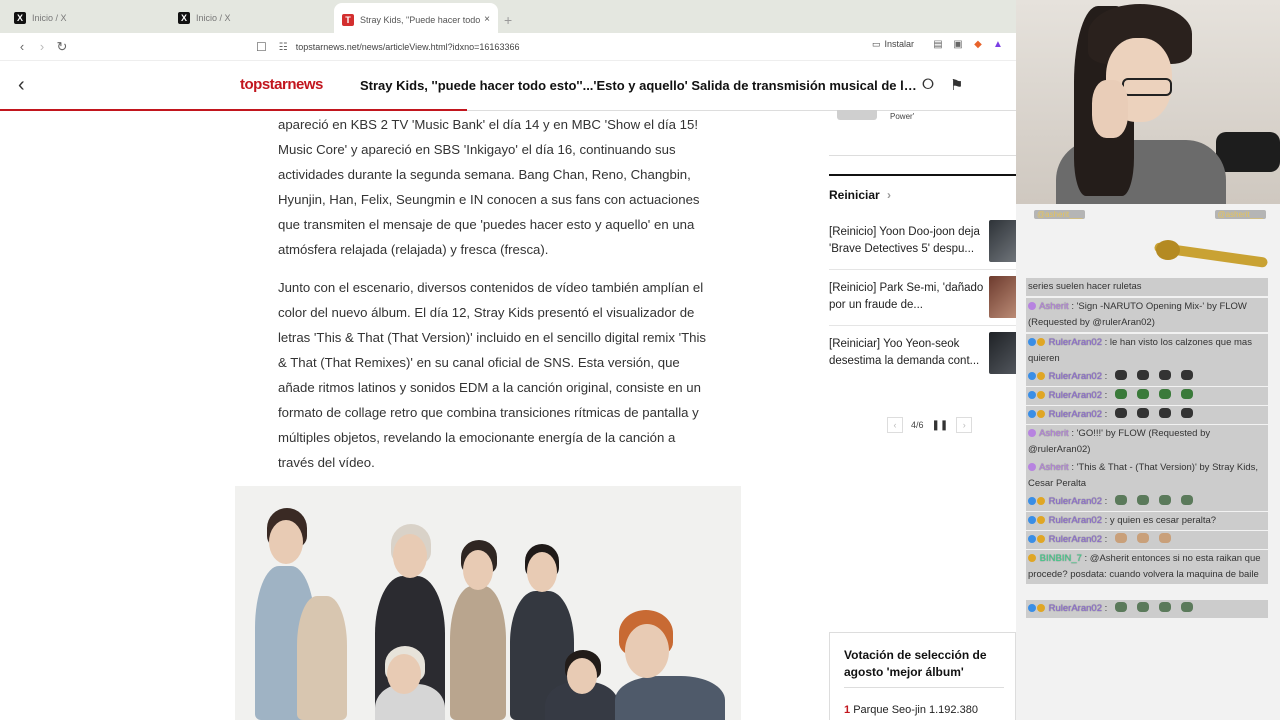  What do you see at coordinates (902, 116) in the screenshot?
I see `sidebar-prev-text: Power'` at bounding box center [902, 116].